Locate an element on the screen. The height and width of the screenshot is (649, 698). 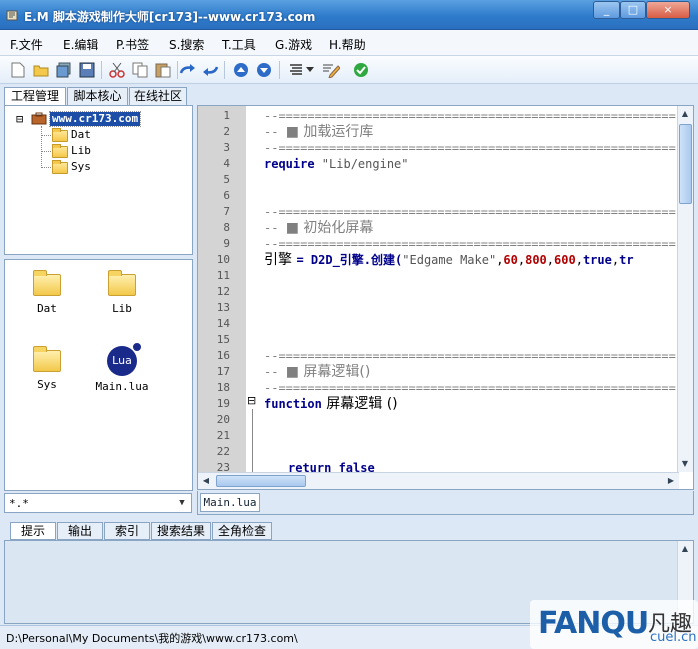
filter-value: *.* is located at coordinates (19, 503).